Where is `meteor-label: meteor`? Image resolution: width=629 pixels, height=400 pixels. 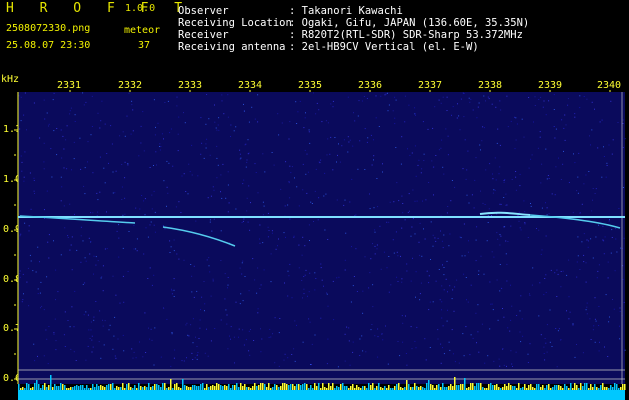 meteor-label: meteor is located at coordinates (142, 30).